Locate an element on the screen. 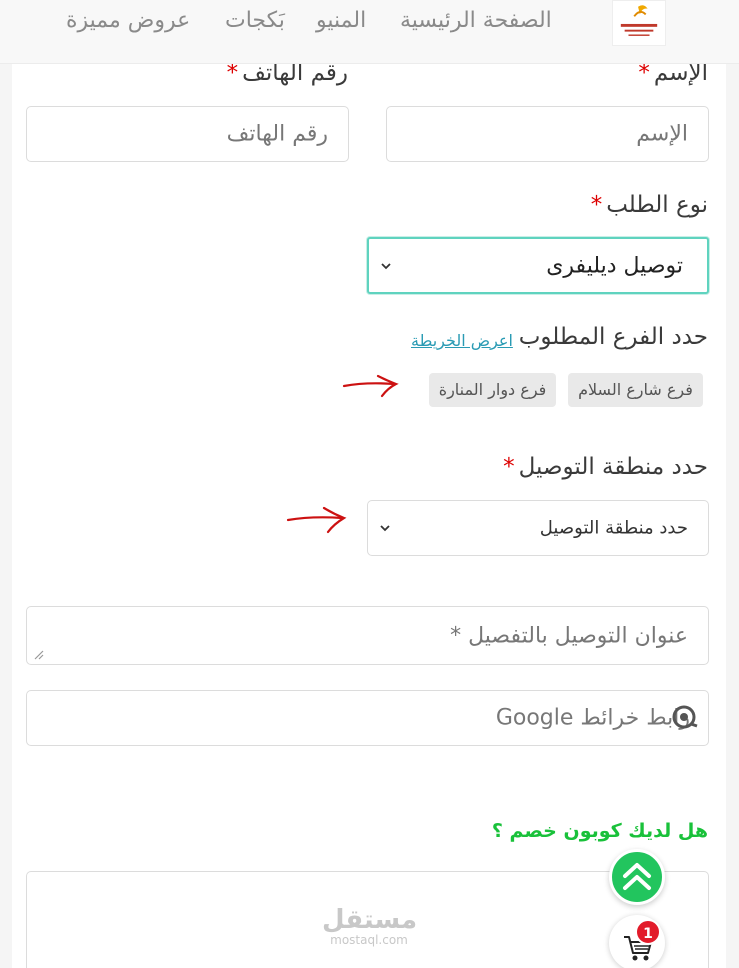 Image resolution: width=739 pixels, height=968 pixels. watermark-arabic: مستقل is located at coordinates (370, 920).